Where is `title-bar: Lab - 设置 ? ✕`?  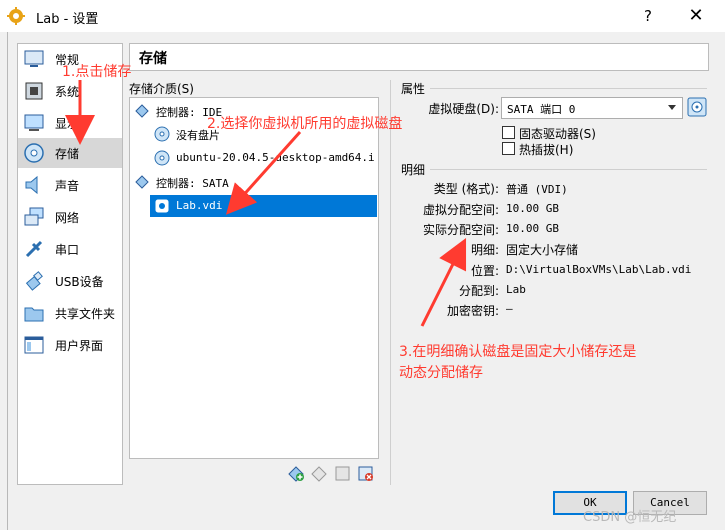 title-bar: Lab - 设置 ? ✕ is located at coordinates (362, 16).